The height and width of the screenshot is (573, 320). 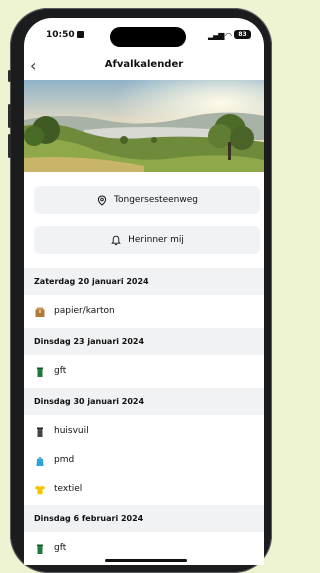 What do you see at coordinates (144, 126) in the screenshot?
I see `hero-landscape-image` at bounding box center [144, 126].